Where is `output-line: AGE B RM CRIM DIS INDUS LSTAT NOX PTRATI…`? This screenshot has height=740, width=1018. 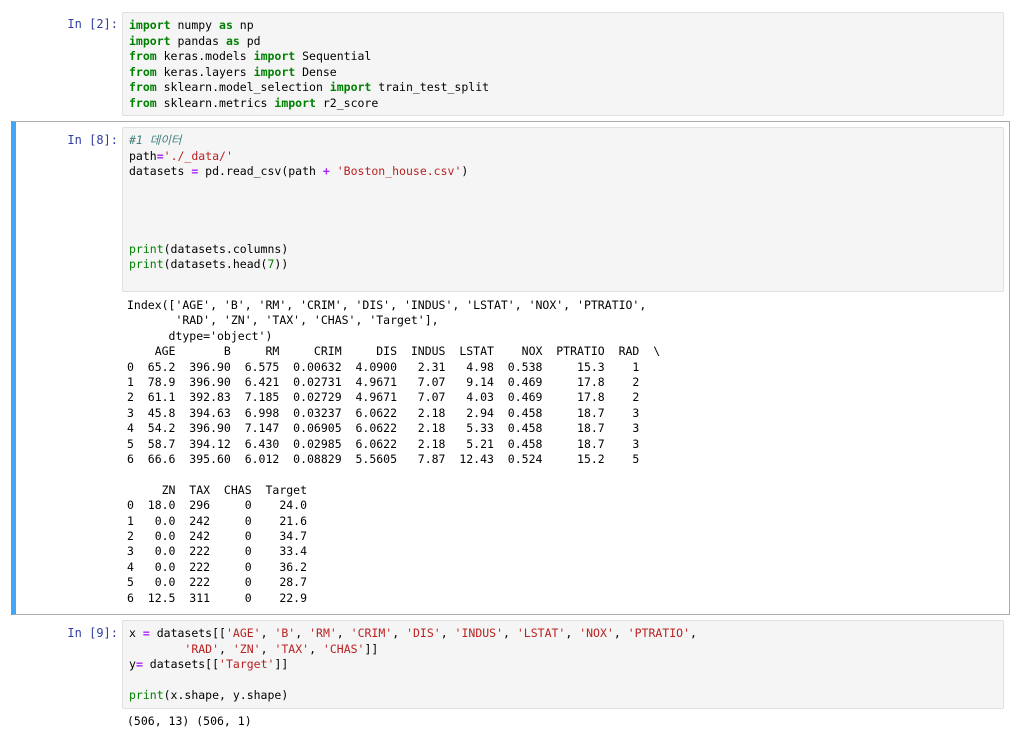
output-line: AGE B RM CRIM DIS INDUS LSTAT NOX PTRATI… is located at coordinates (394, 351).